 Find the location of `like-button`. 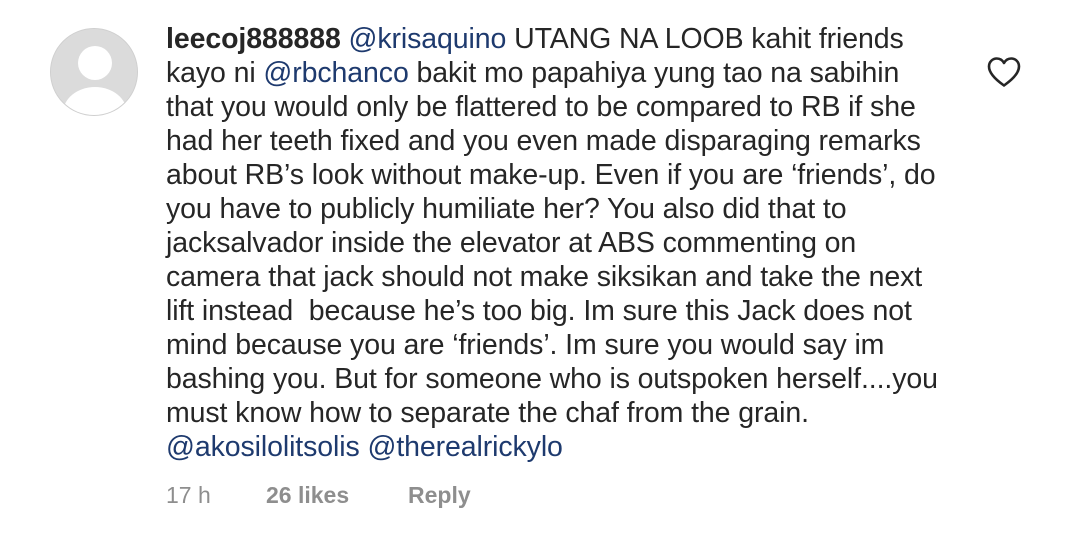

like-button is located at coordinates (1004, 72).